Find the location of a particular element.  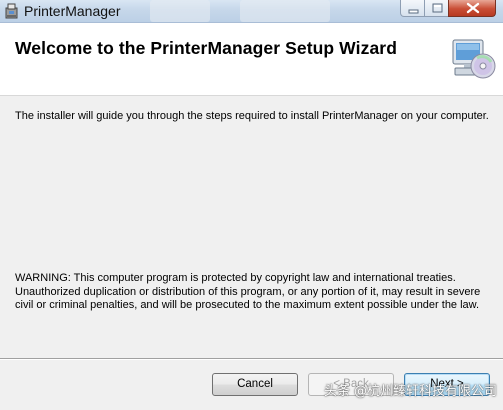

footer-divider is located at coordinates (251, 359).